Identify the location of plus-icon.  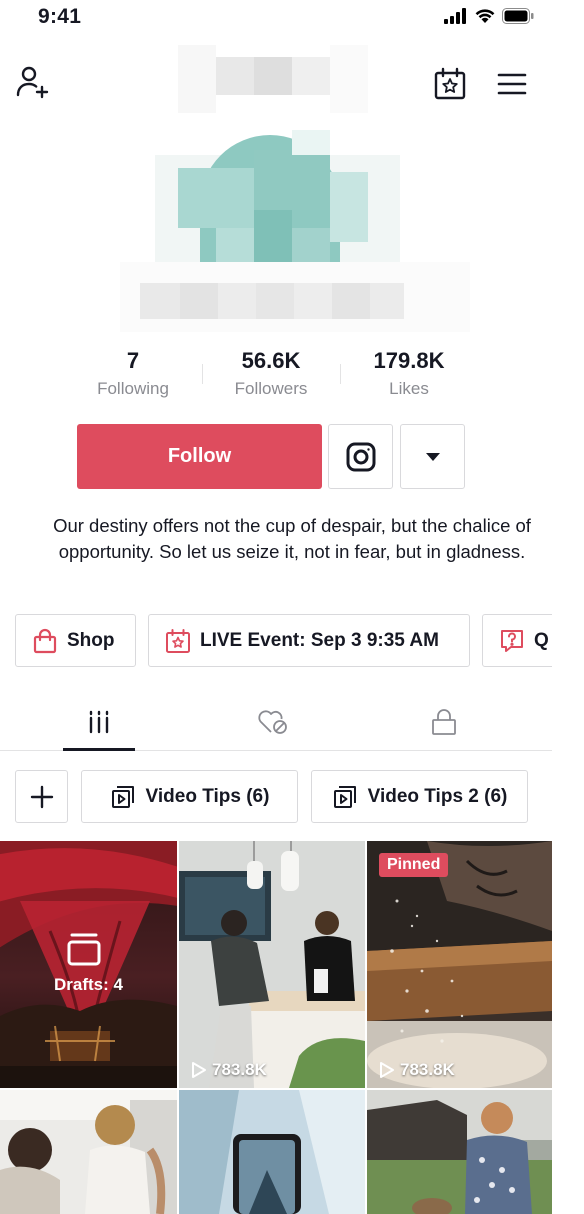
(41, 796).